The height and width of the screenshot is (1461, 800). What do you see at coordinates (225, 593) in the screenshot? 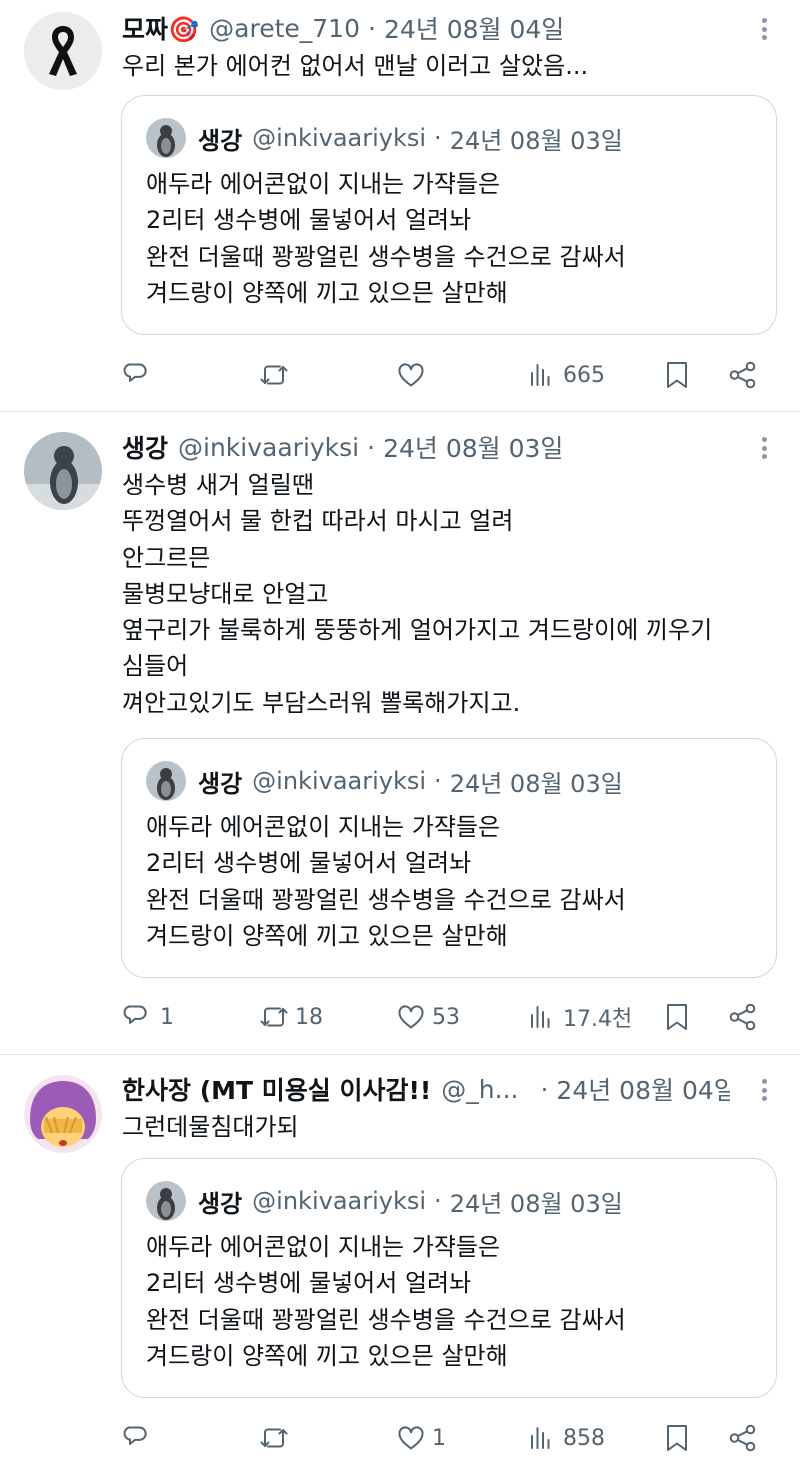
I see `tweet-line: 물병모냥대로 안얼고` at bounding box center [225, 593].